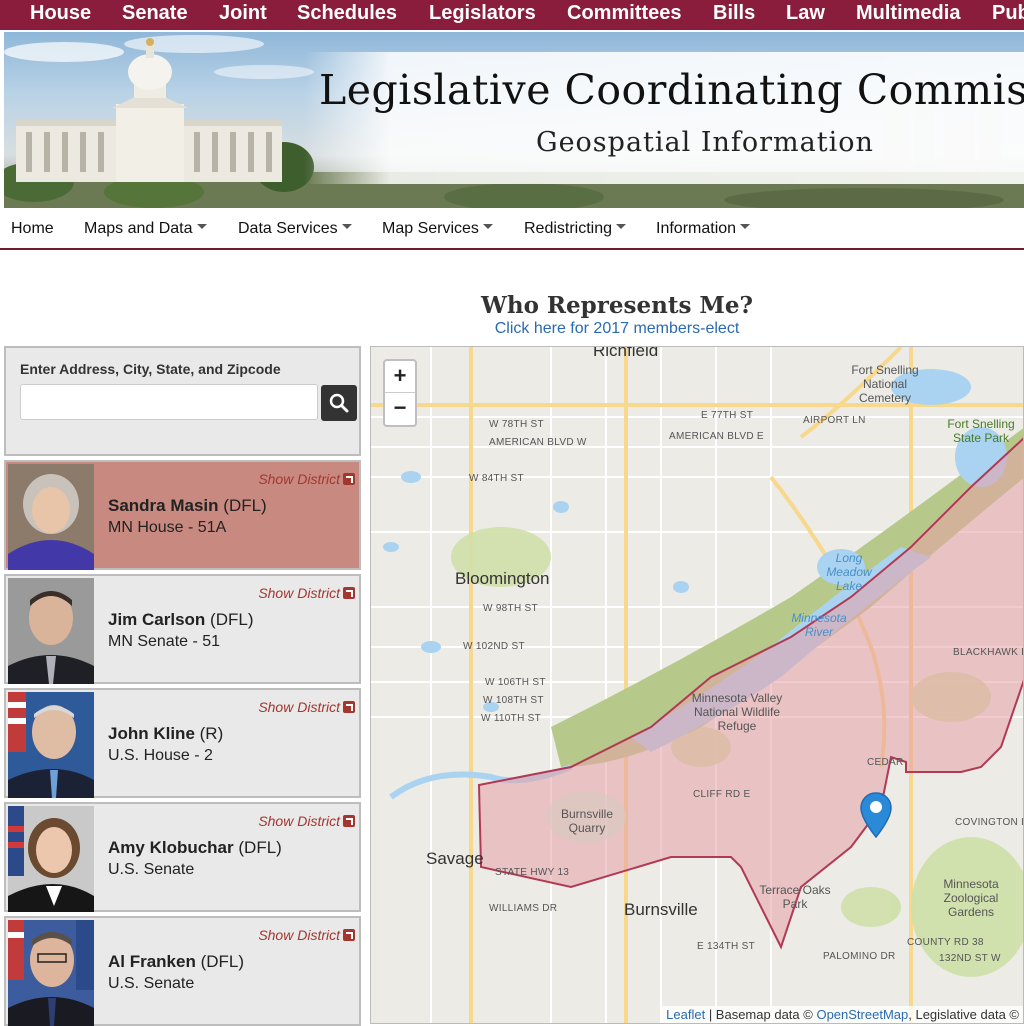 The height and width of the screenshot is (1026, 1024). I want to click on legislator-name: Amy Klobuchar (DFL), so click(195, 848).